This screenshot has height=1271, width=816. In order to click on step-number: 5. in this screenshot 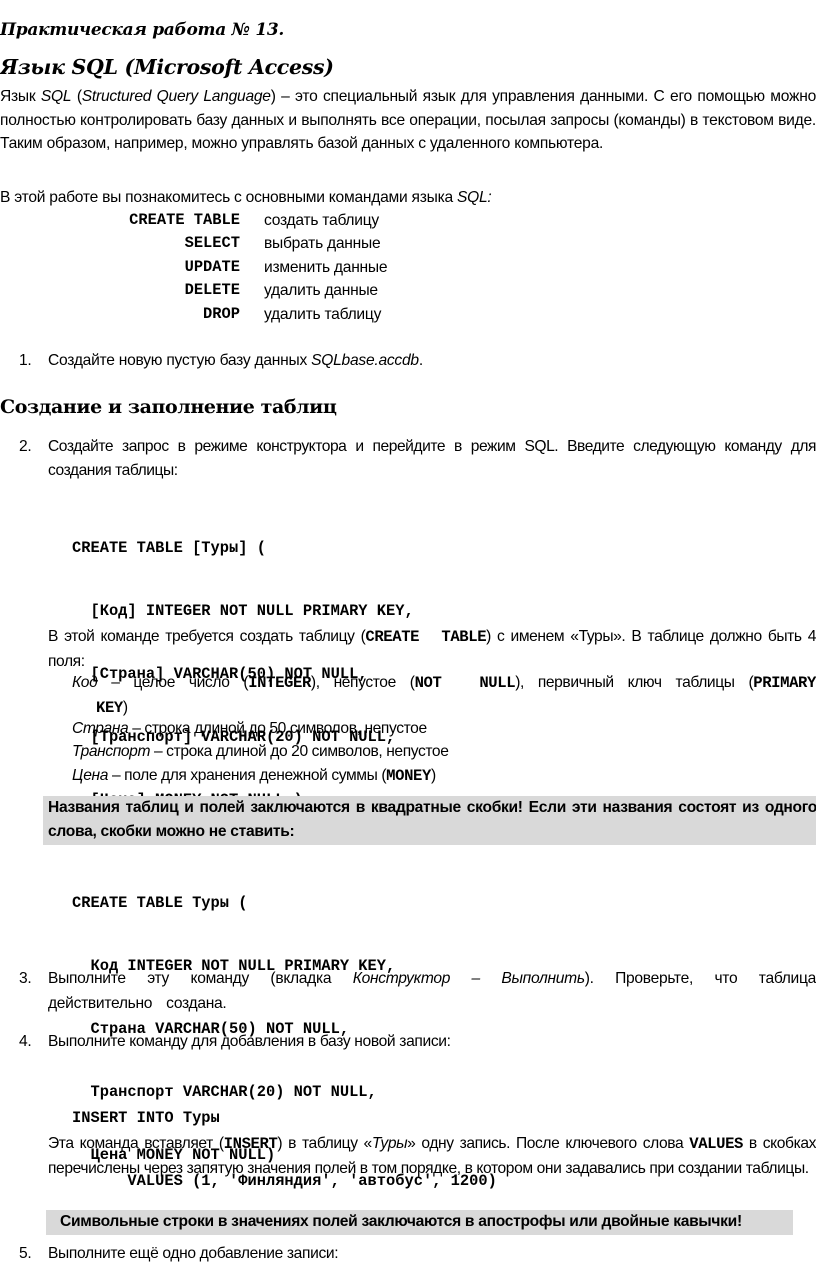, I will do `click(25, 1253)`.